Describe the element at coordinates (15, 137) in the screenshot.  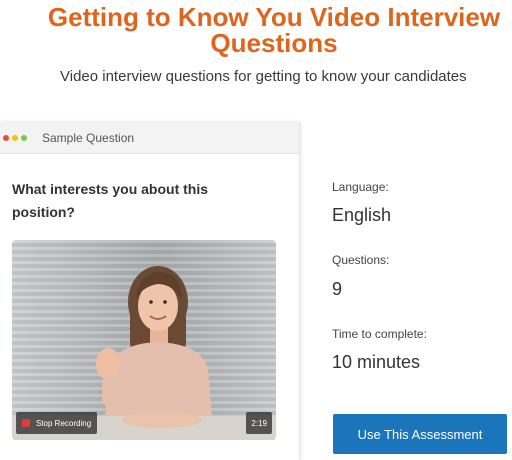
I see `window-dot-yellow-icon` at that location.